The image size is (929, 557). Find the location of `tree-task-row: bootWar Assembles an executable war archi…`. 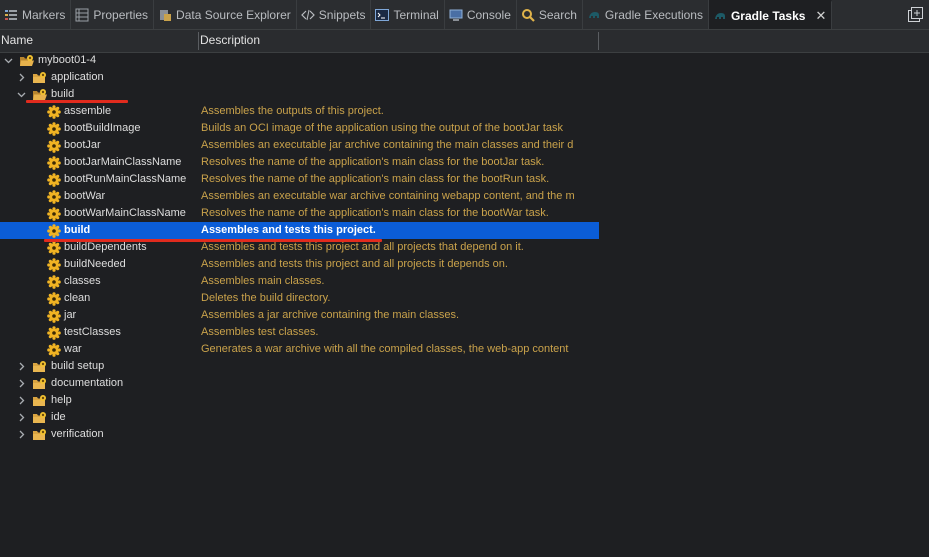

tree-task-row: bootWar Assembles an executable war archi… is located at coordinates (464, 196).